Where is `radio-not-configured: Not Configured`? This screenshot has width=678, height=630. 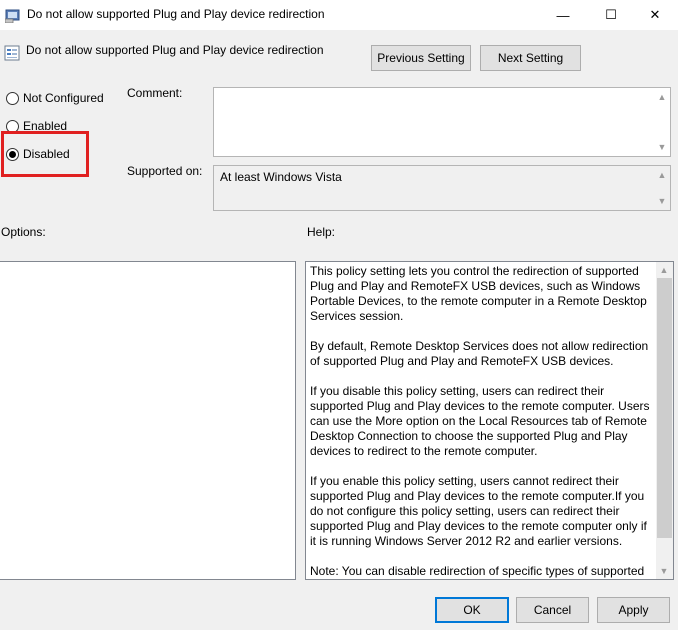 radio-not-configured: Not Configured is located at coordinates (55, 98).